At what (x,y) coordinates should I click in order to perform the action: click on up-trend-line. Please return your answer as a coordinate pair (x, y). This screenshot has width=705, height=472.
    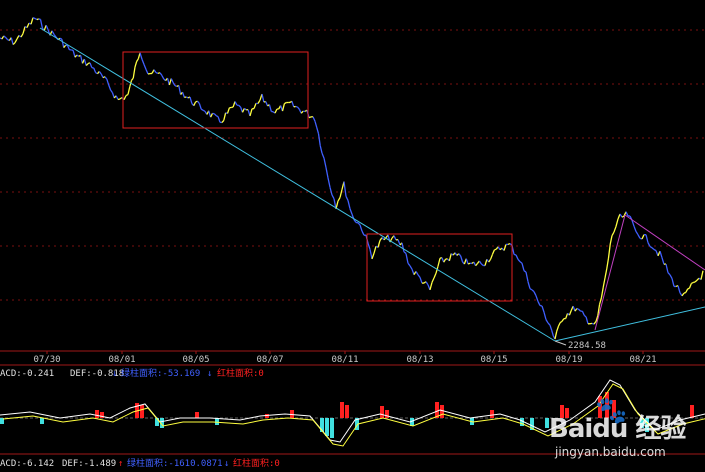
    Looking at the image, I should click on (629, 324).